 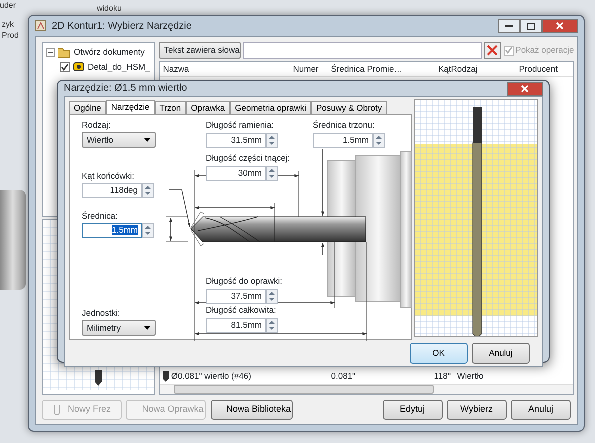 What do you see at coordinates (470, 376) in the screenshot?
I see `table-cell-text: Wiertło` at bounding box center [470, 376].